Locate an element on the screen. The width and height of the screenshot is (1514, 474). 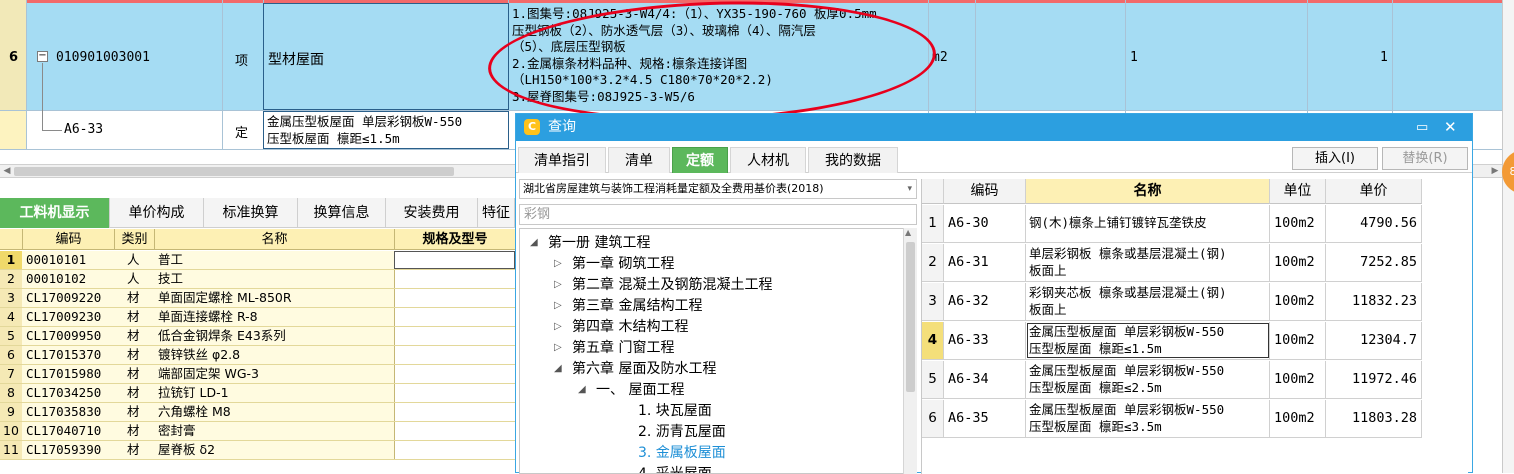
scroll-thumb is located at coordinates (234, 171).